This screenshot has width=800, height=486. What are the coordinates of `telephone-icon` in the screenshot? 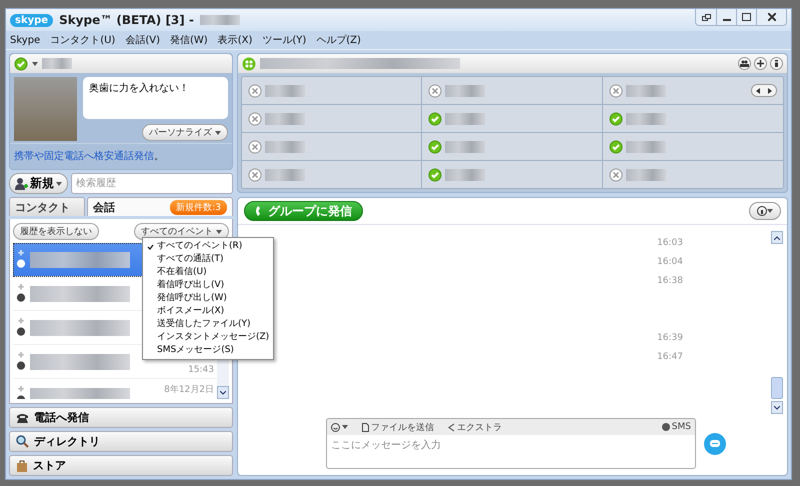 It's located at (22, 418).